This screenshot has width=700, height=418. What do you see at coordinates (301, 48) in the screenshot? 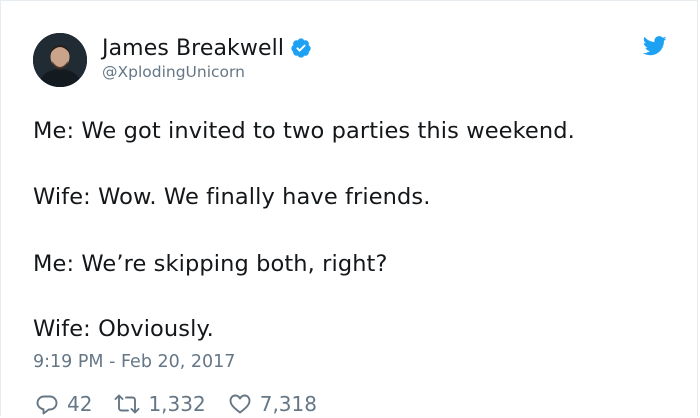
I see `verified-badge-icon` at bounding box center [301, 48].